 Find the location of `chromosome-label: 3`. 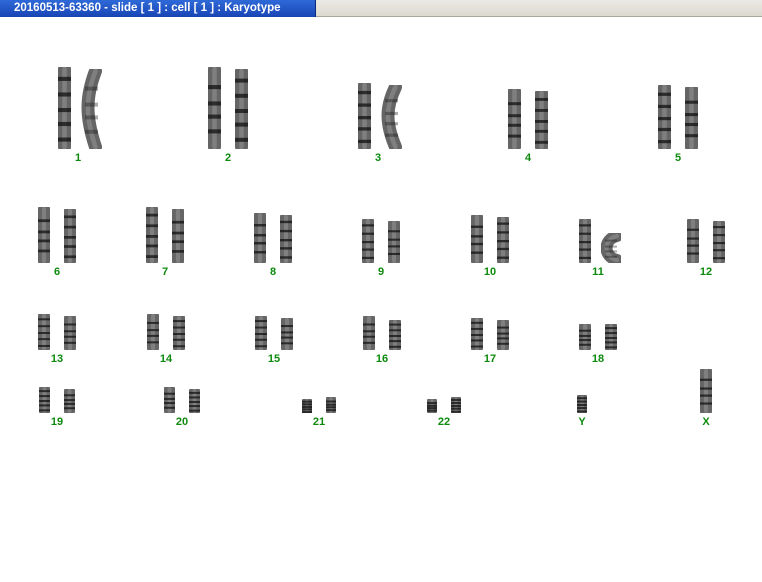

chromosome-label: 3 is located at coordinates (378, 158).